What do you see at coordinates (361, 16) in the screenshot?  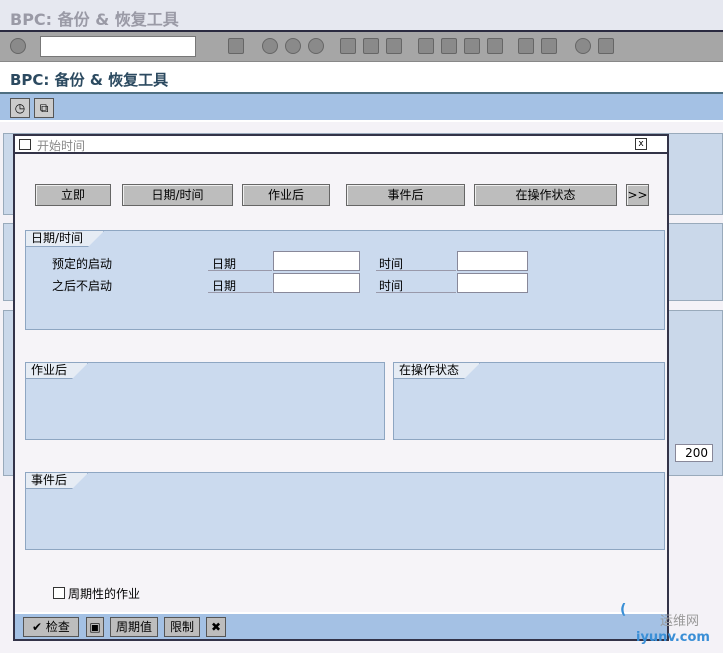 I see `window-titlebar: BPC: 备份 & 恢复工具` at bounding box center [361, 16].